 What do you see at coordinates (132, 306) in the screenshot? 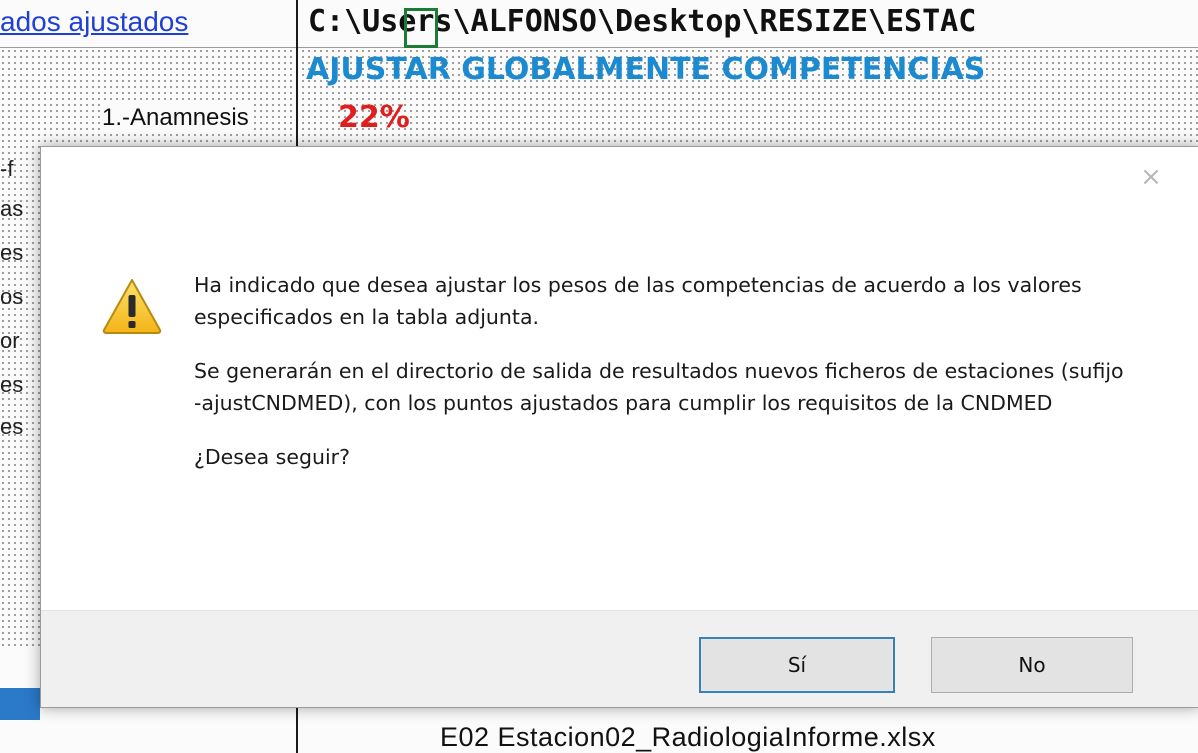
I see `warning-icon` at bounding box center [132, 306].